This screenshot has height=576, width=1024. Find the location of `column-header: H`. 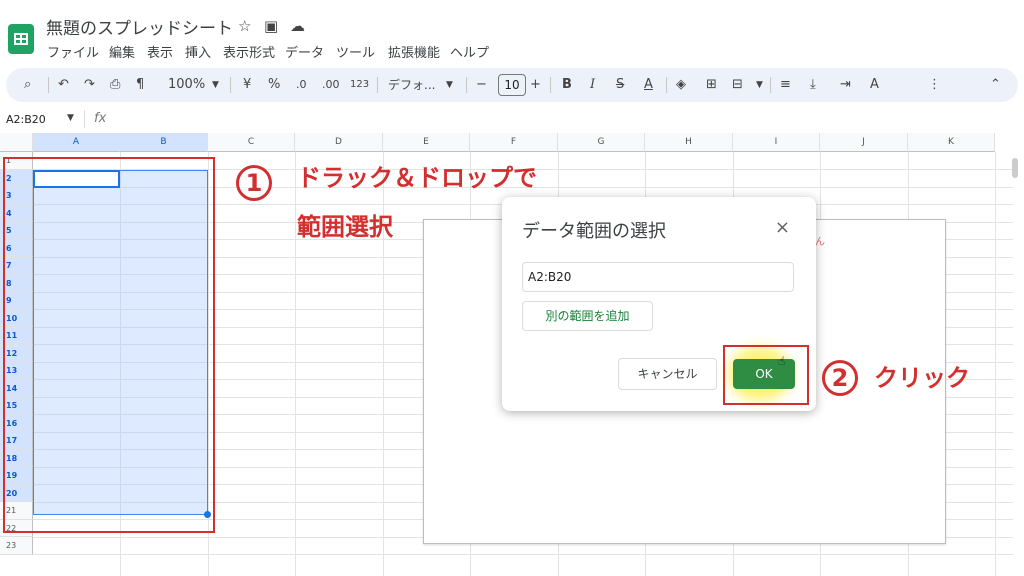

column-header: H is located at coordinates (689, 142).